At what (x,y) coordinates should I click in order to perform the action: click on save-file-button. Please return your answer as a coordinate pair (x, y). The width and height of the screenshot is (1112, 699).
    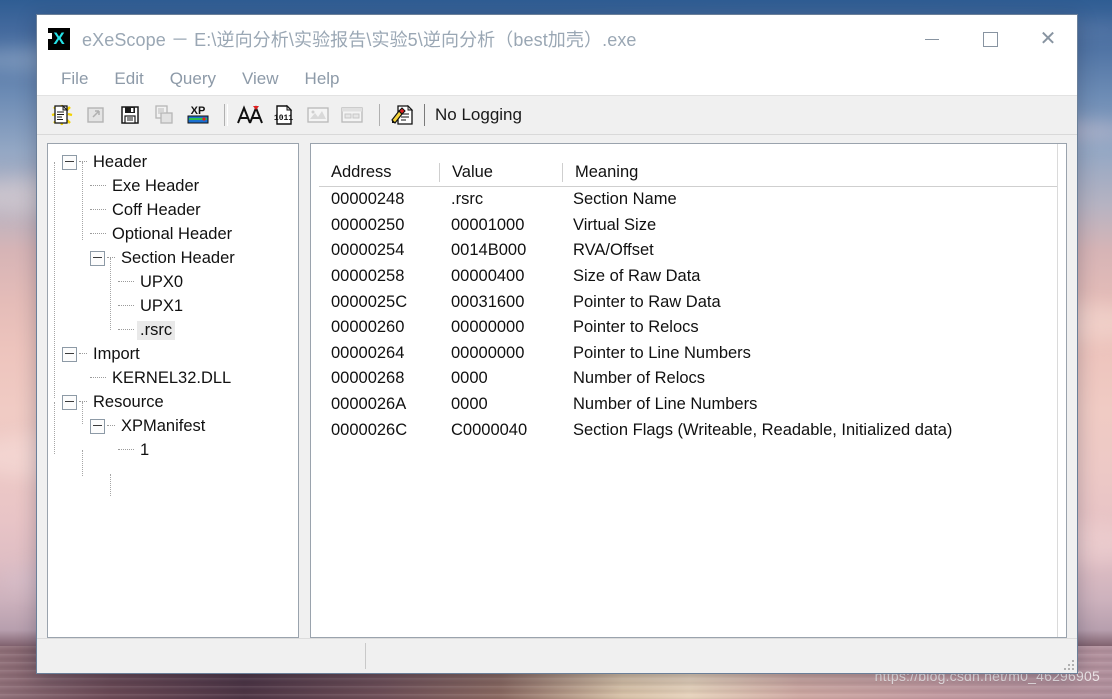
    Looking at the image, I should click on (130, 115).